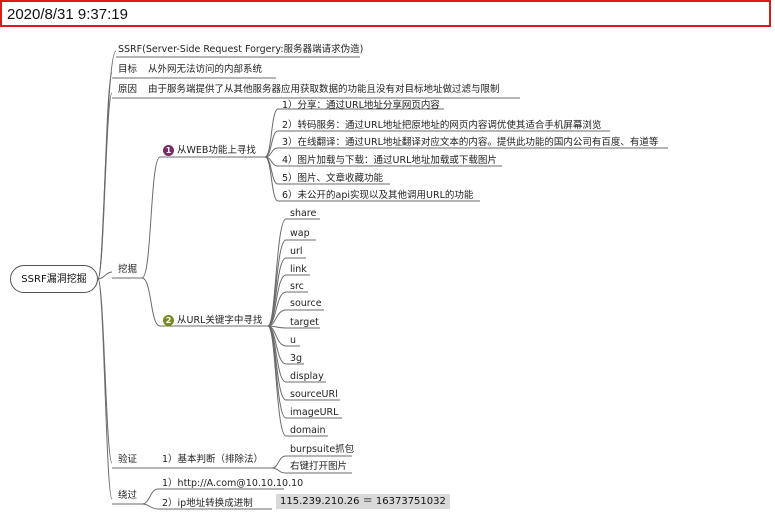 The height and width of the screenshot is (519, 775). I want to click on cause-text: 由于服务端提供了从其他服务器应用获取数据的功能且没有对目标地址做过滤与限制, so click(324, 89).